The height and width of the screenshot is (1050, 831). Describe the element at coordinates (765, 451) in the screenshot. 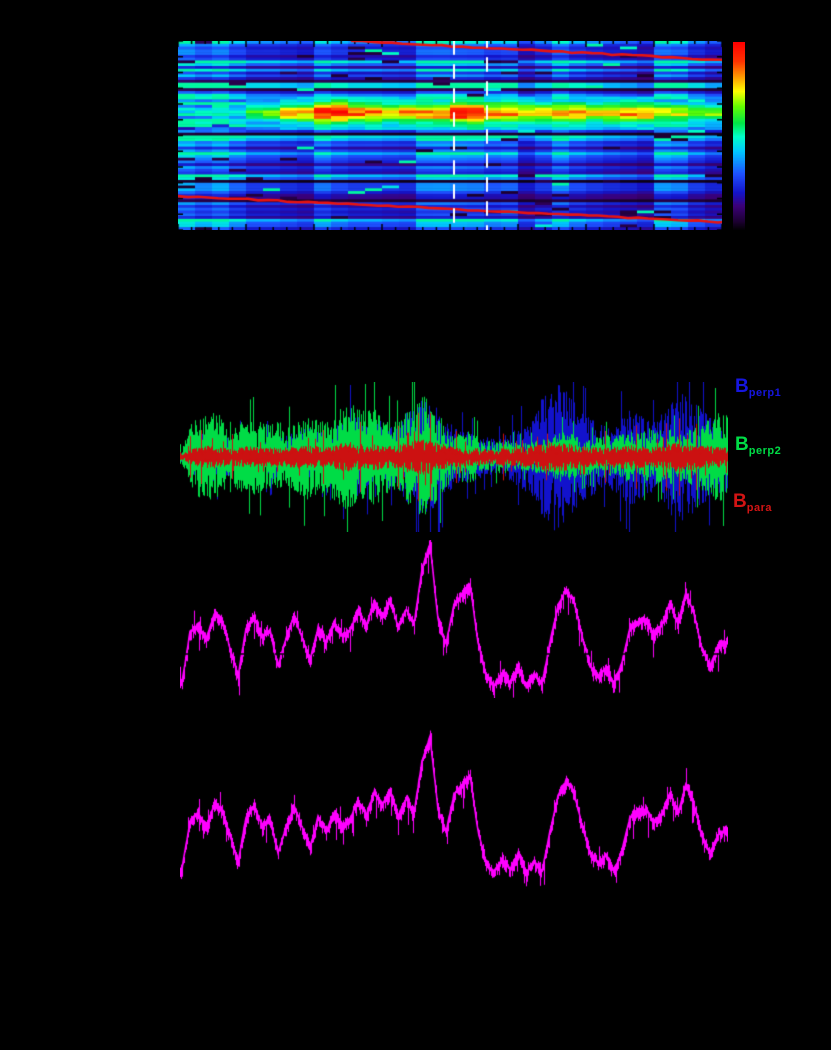

I see `legend-bperp2-sub: perp2` at that location.